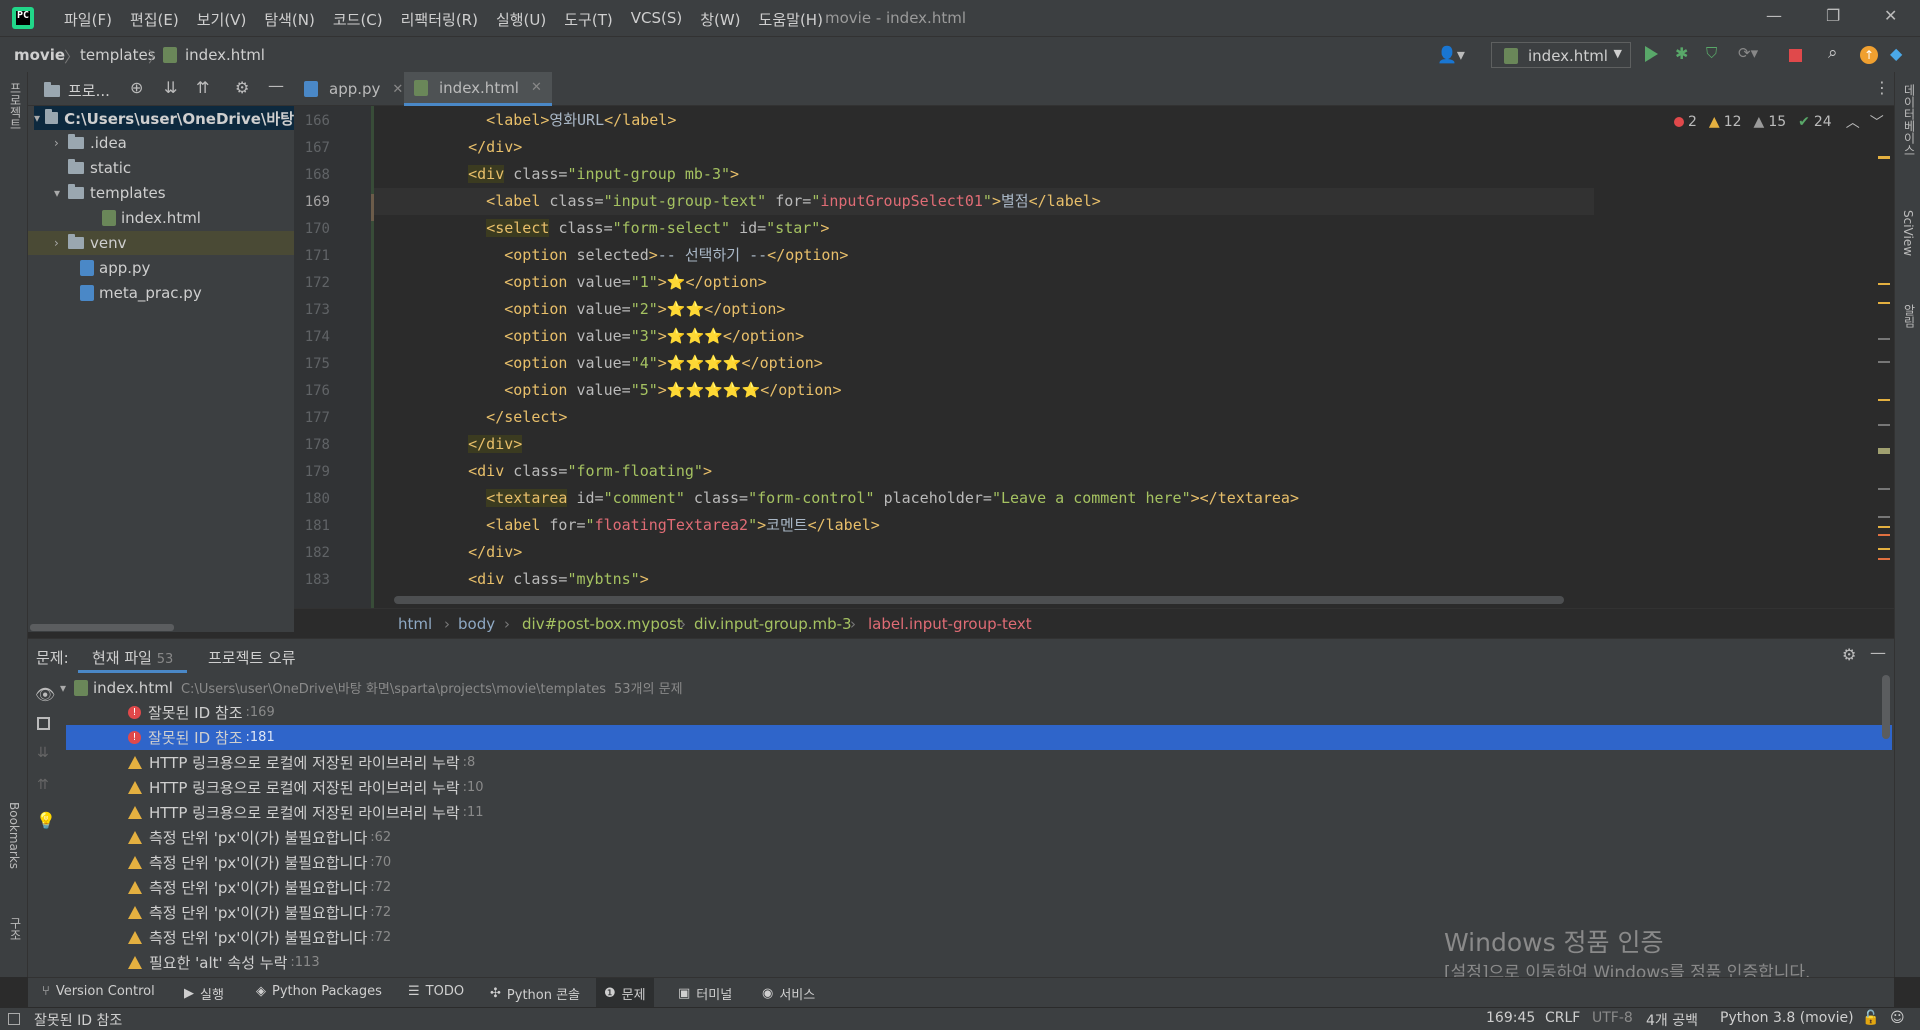  Describe the element at coordinates (720, 19) in the screenshot. I see `menu-window: 창(W)` at that location.